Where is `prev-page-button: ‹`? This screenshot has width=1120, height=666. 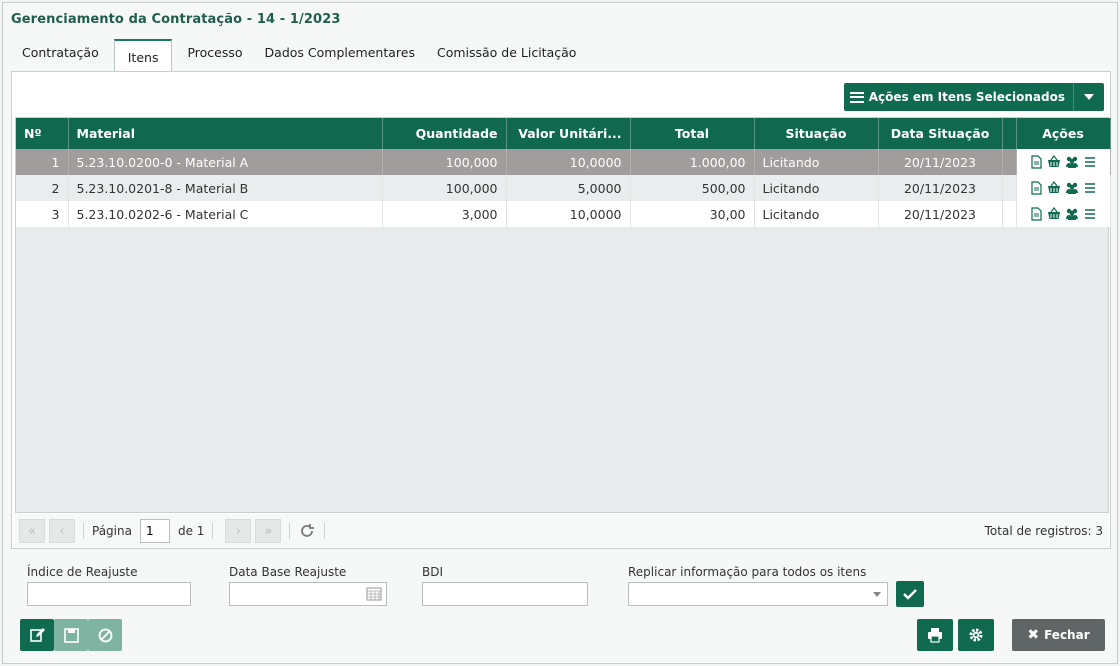
prev-page-button: ‹ is located at coordinates (62, 531).